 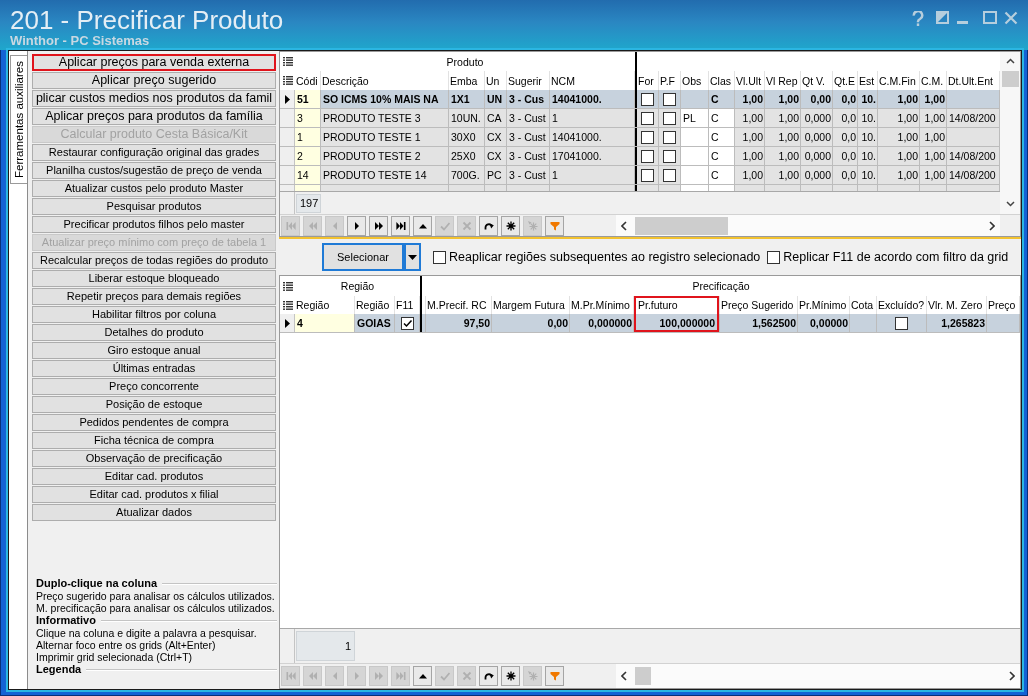 I want to click on column-header: Pr.futuro, so click(x=677, y=305).